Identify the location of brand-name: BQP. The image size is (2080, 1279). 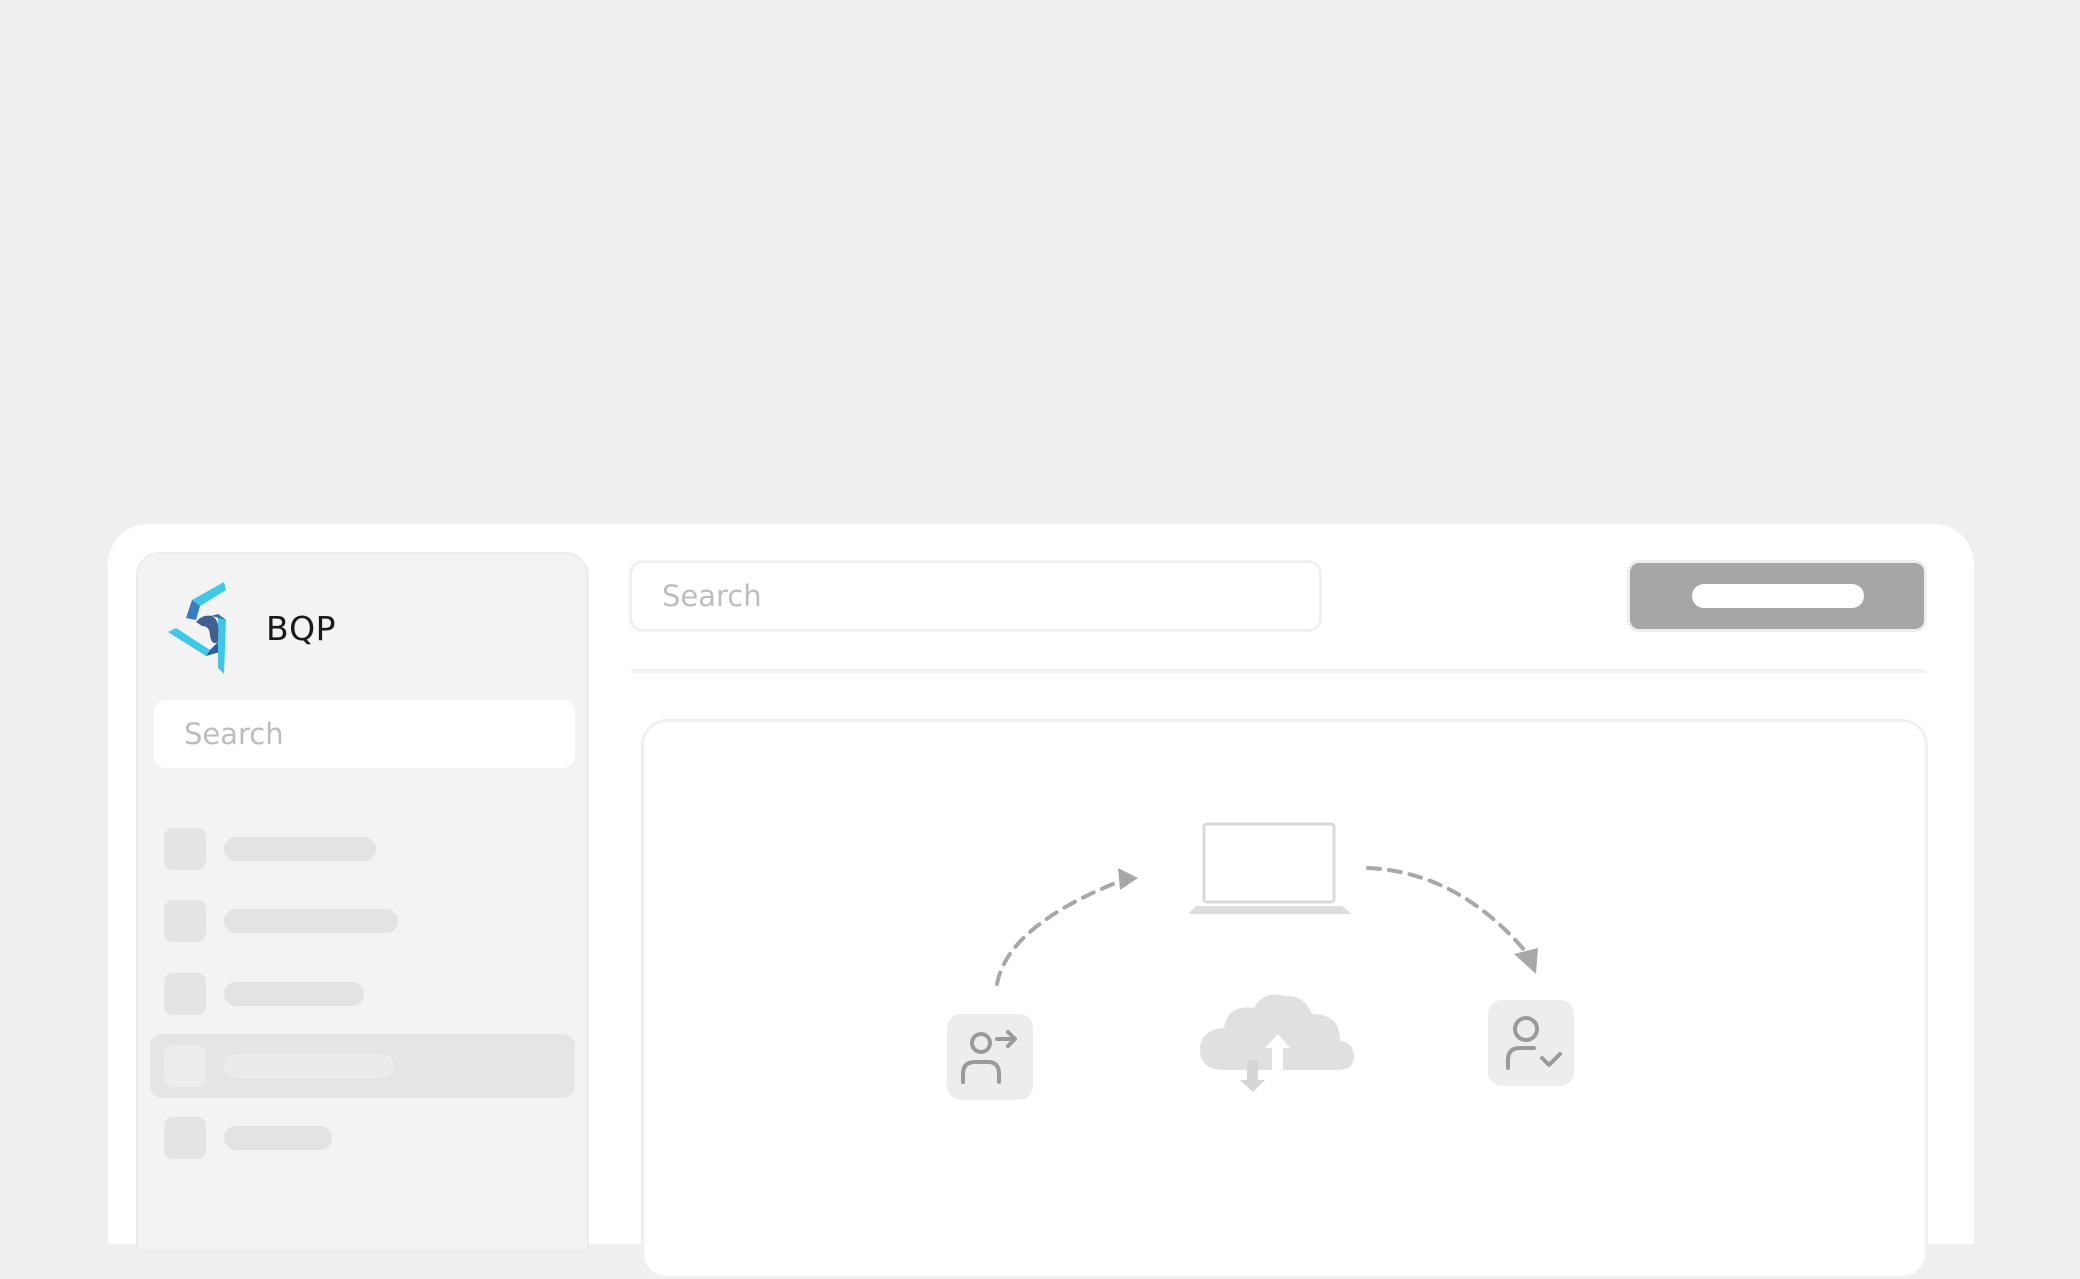
(301, 628).